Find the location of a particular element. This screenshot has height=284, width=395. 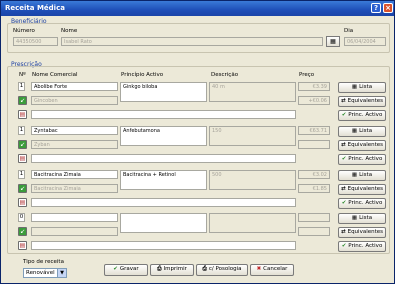

header-nome-comercial: Nome Comercial is located at coordinates (55, 75).